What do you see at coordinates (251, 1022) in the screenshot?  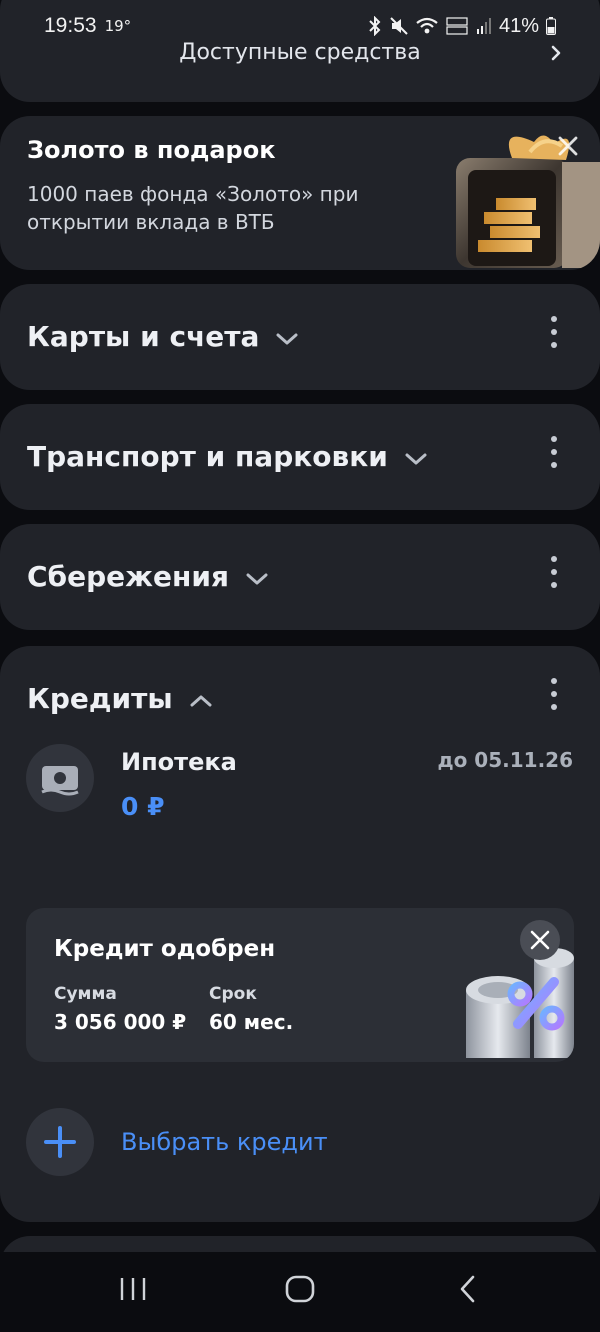 I see `approved-term-value: 60 мес.` at bounding box center [251, 1022].